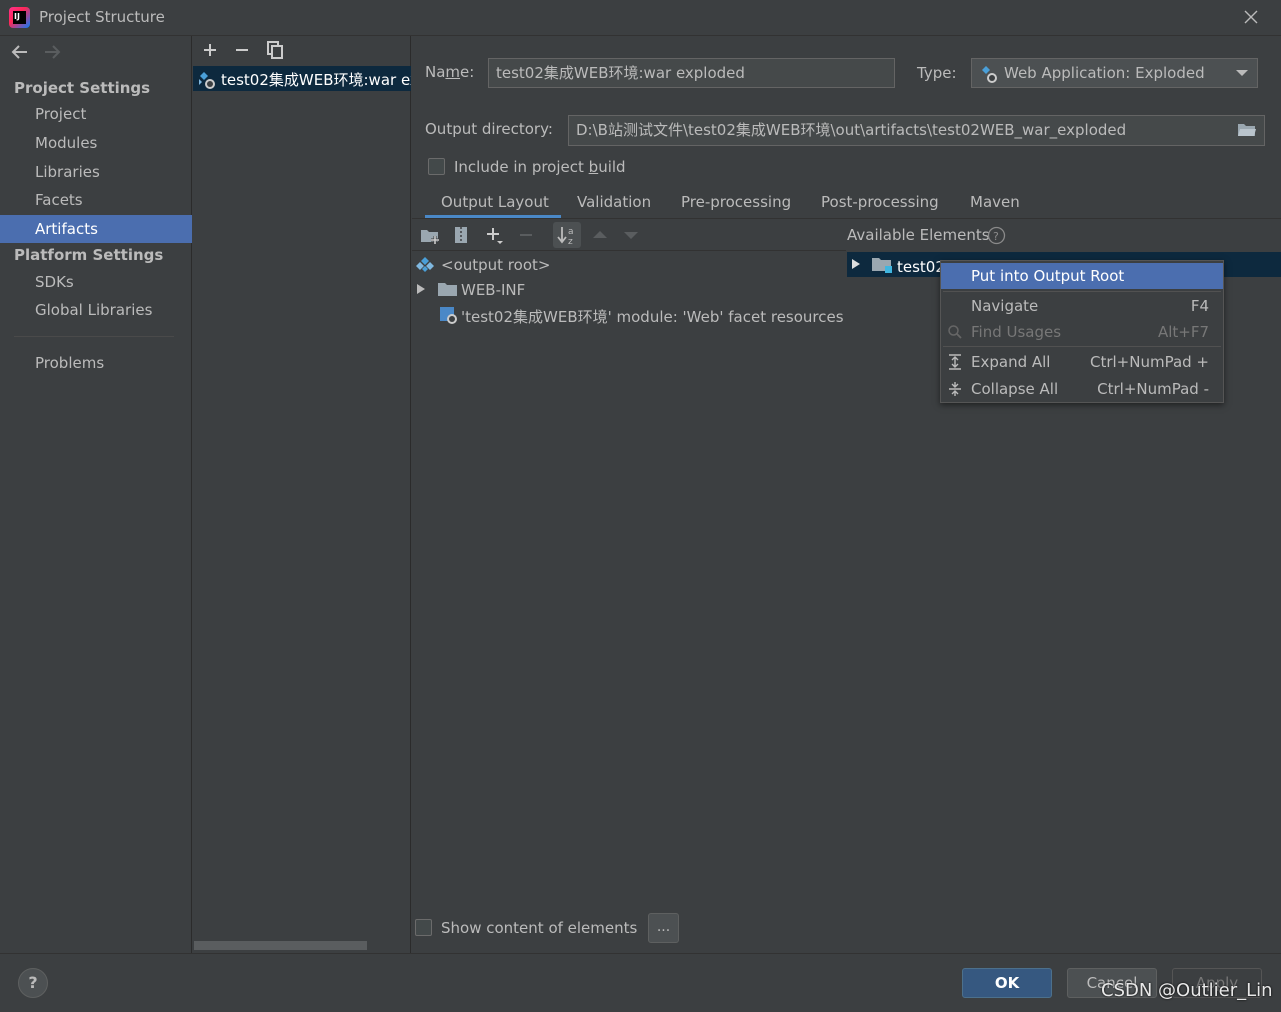 The height and width of the screenshot is (1012, 1281). Describe the element at coordinates (423, 927) in the screenshot. I see `show-content-checkbox` at that location.